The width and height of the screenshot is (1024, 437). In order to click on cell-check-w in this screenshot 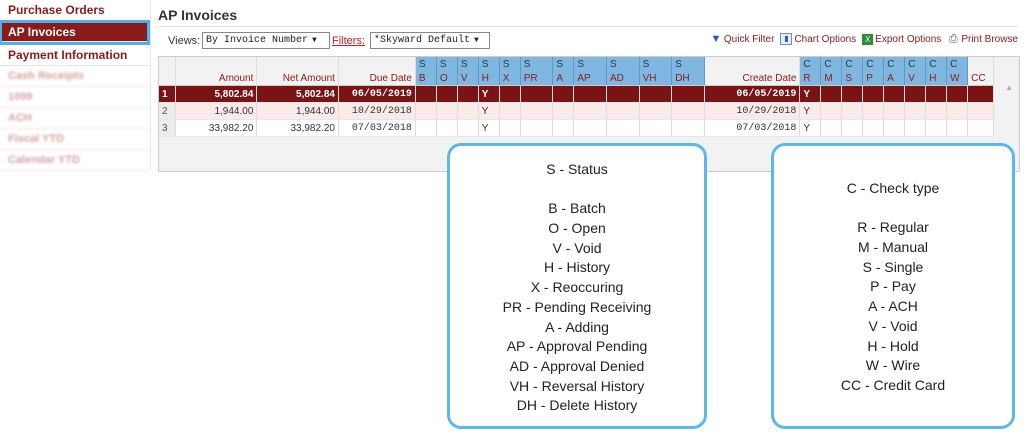, I will do `click(957, 128)`.